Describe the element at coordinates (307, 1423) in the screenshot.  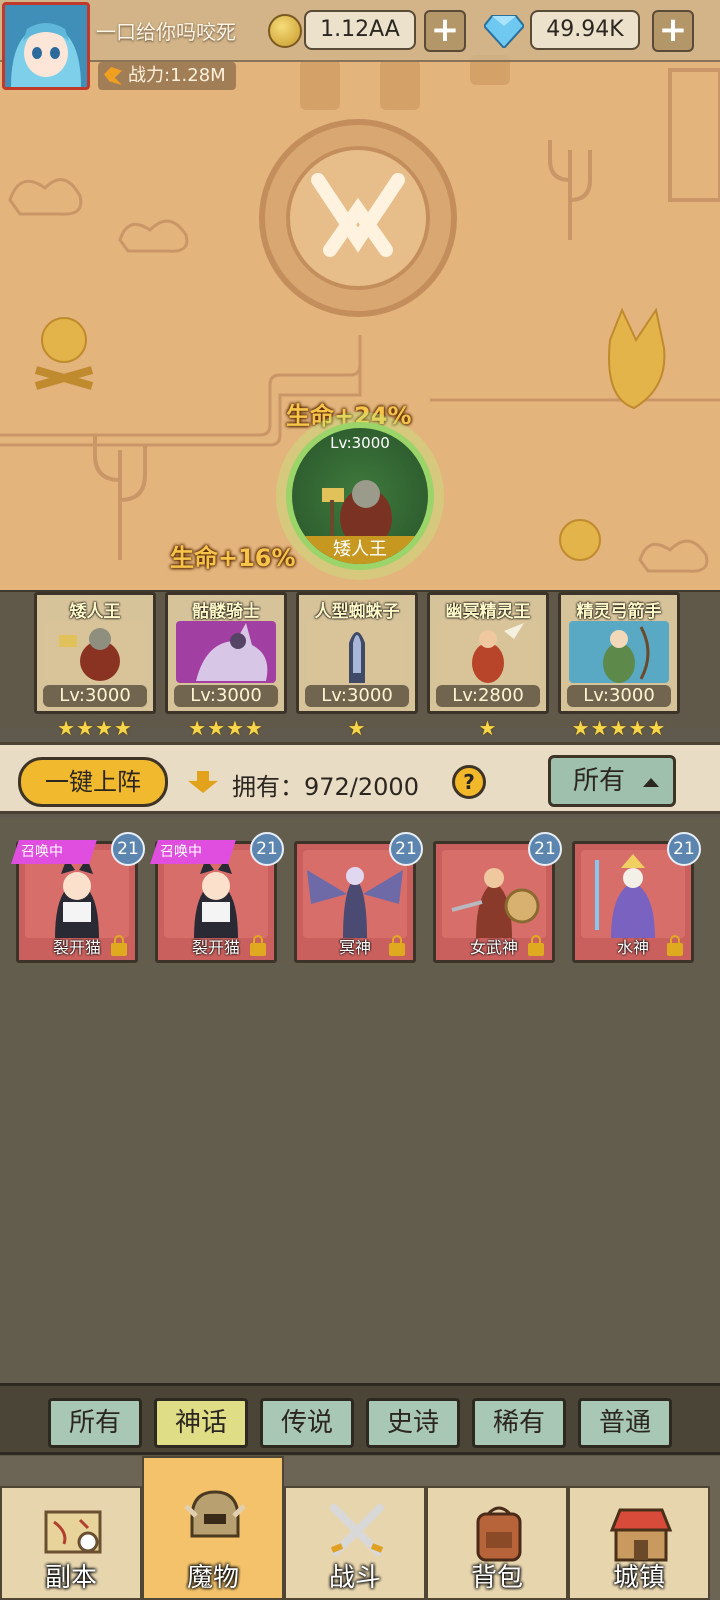
I see `rarity-tab-legendary: 传说` at that location.